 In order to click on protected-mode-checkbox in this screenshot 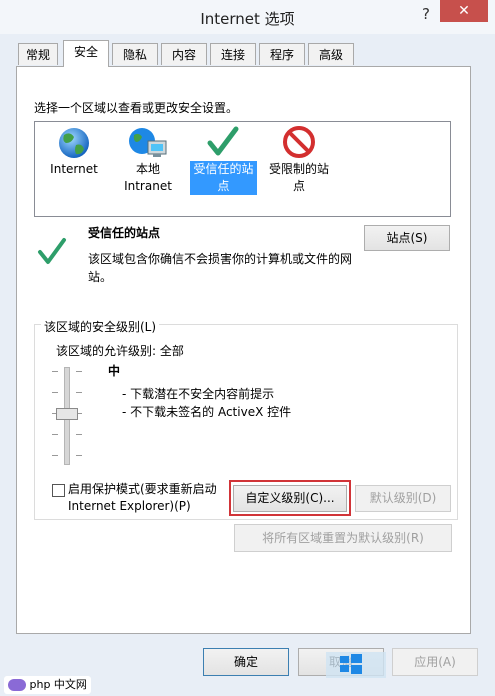, I will do `click(58, 490)`.